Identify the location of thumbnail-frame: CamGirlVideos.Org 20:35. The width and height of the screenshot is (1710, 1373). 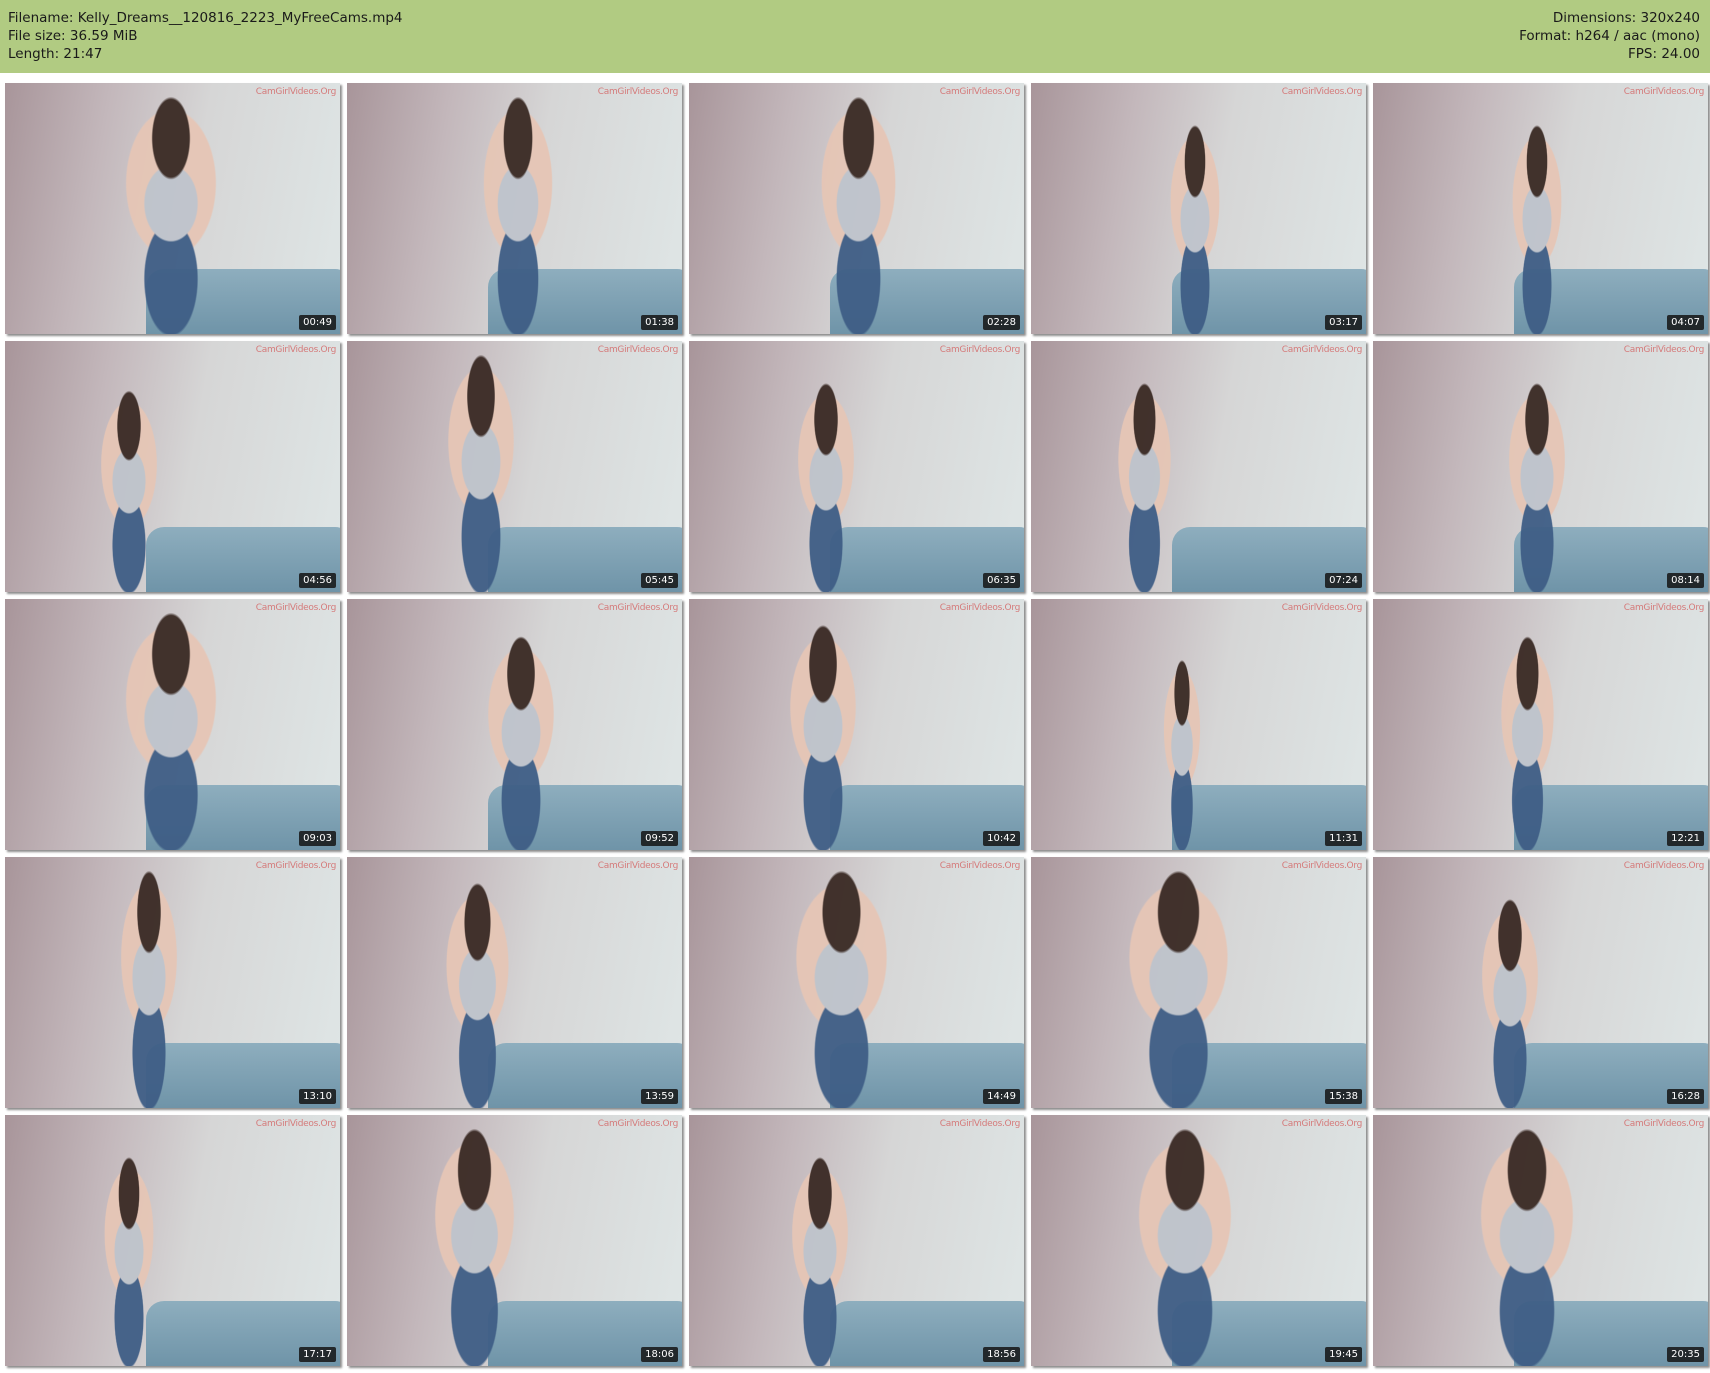
(1540, 1240).